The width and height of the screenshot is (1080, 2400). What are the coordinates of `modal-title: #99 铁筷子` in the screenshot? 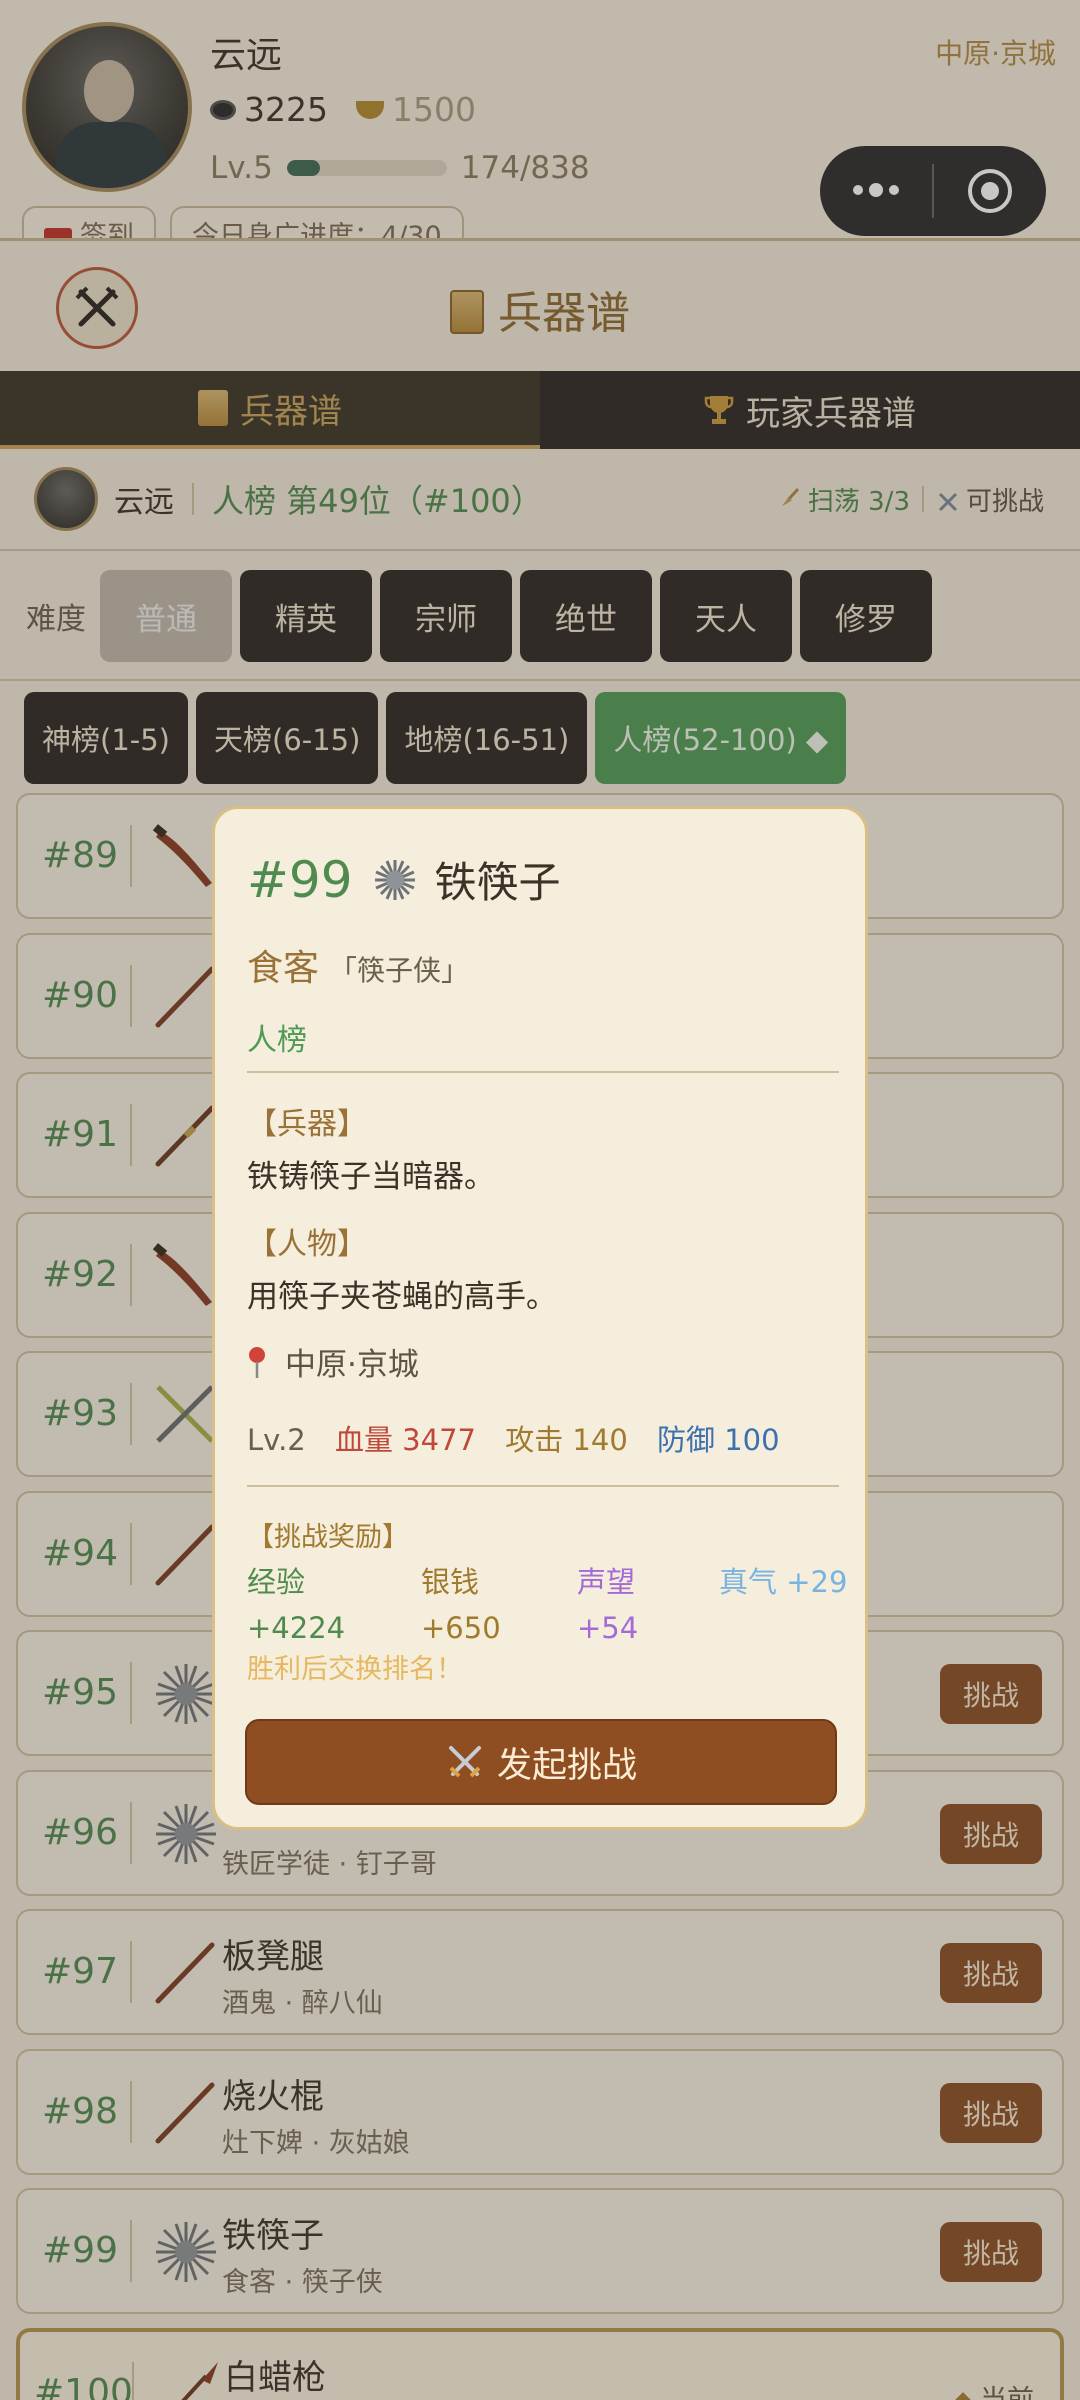 It's located at (404, 879).